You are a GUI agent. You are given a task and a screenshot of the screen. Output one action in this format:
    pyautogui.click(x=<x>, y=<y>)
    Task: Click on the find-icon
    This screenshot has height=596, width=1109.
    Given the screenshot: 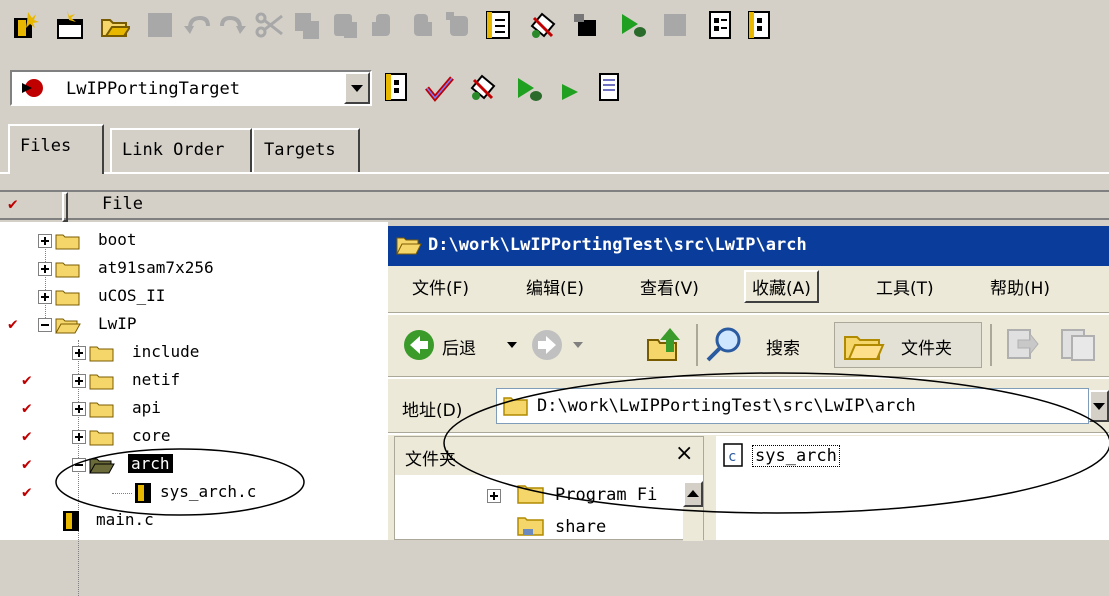 What is the action you would take?
    pyautogui.click(x=383, y=25)
    